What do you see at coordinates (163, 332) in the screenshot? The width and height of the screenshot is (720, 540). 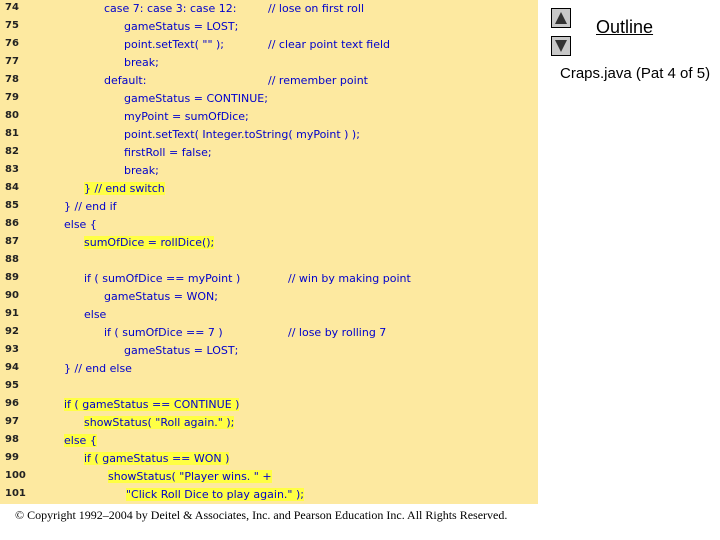 I see `code-text: if ( sumOfDice == 7 )` at bounding box center [163, 332].